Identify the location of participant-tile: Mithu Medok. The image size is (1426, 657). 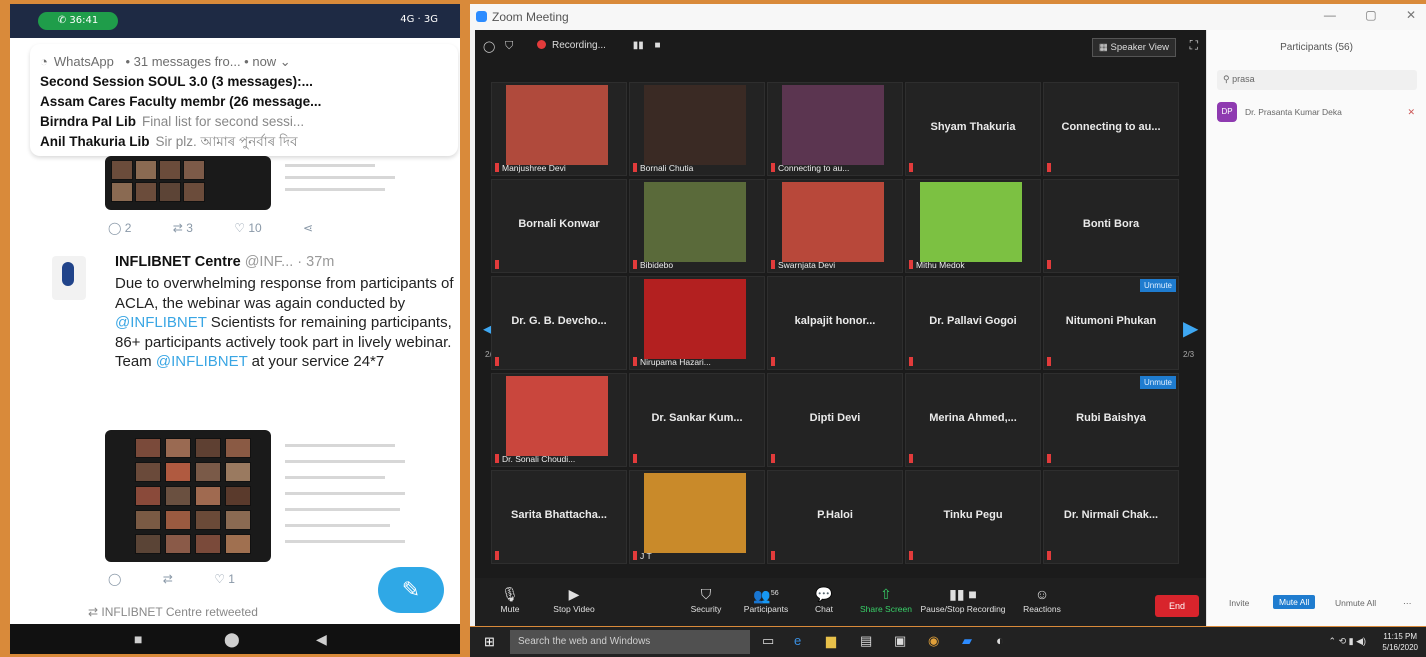
(973, 226).